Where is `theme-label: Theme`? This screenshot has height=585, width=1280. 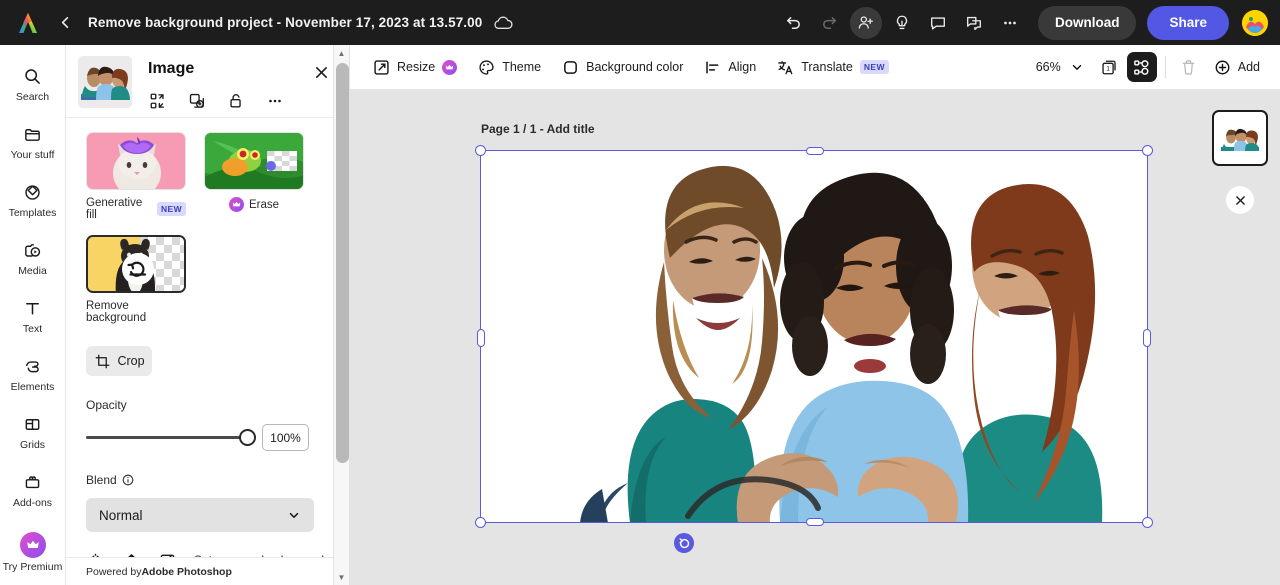 theme-label: Theme is located at coordinates (522, 67).